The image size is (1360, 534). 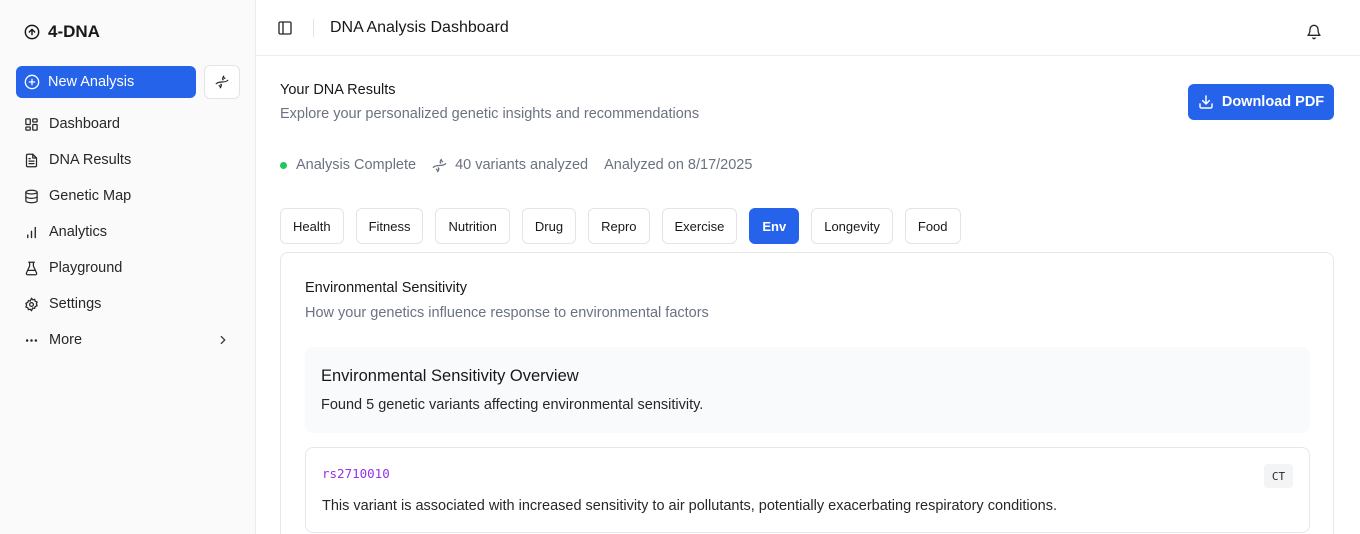 What do you see at coordinates (128, 124) in the screenshot?
I see `sidebar-item-dashboard: Dashboard` at bounding box center [128, 124].